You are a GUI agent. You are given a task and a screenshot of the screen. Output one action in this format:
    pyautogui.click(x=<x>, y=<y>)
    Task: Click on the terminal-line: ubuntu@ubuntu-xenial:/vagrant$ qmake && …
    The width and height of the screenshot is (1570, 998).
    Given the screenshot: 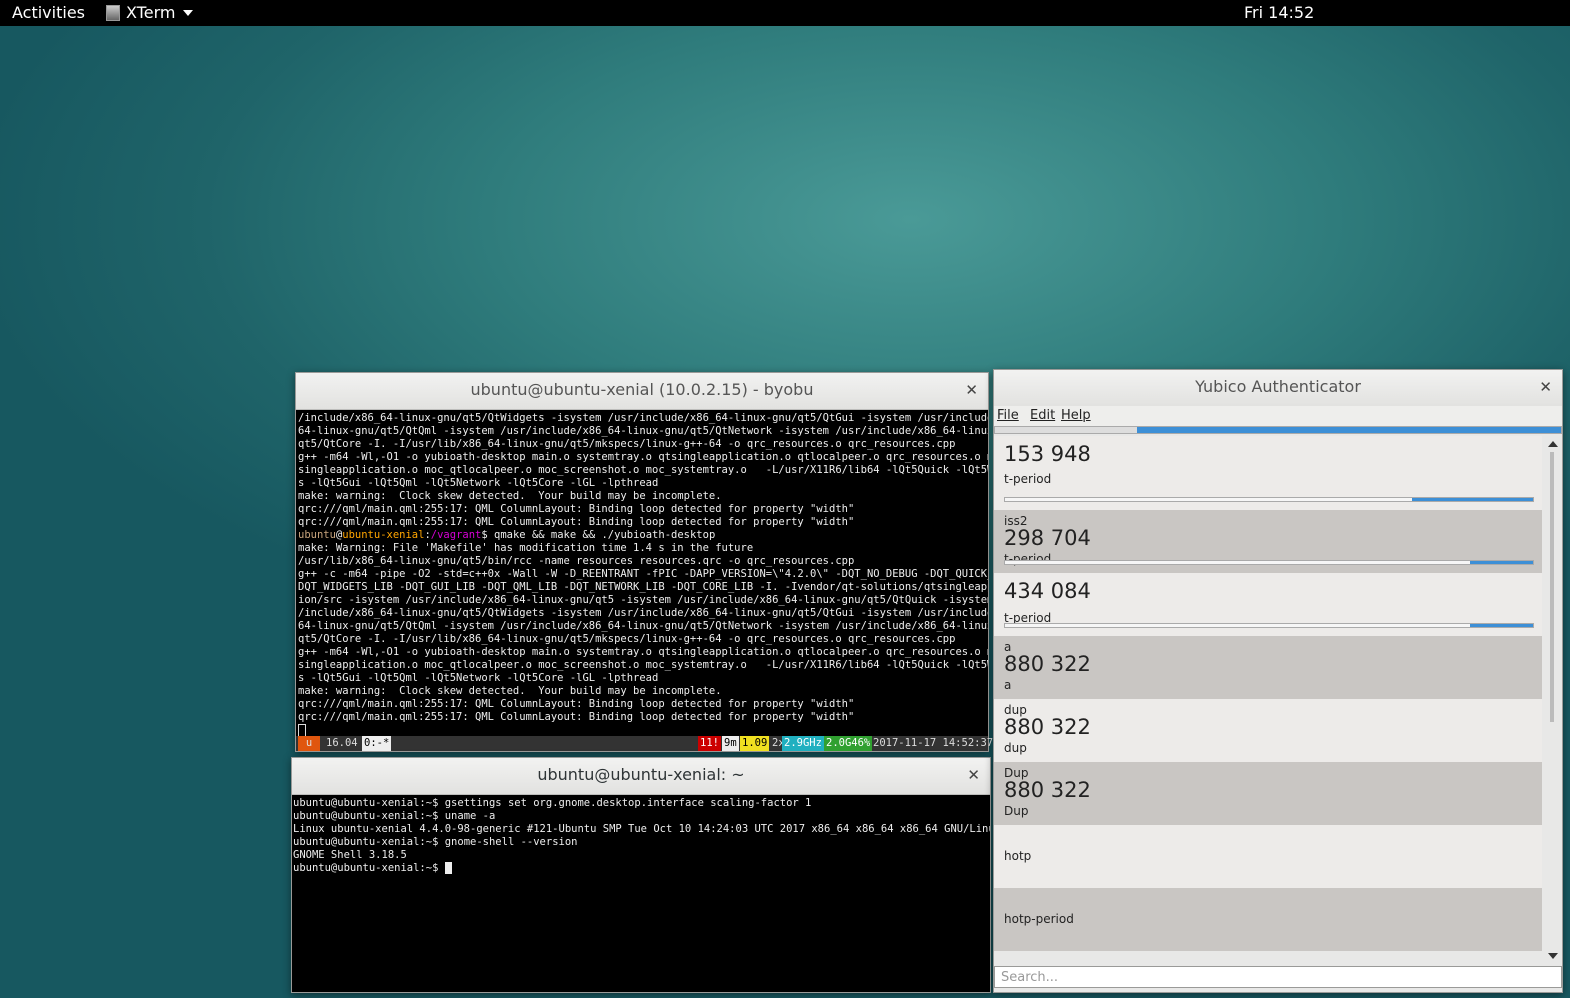 What is the action you would take?
    pyautogui.click(x=643, y=535)
    